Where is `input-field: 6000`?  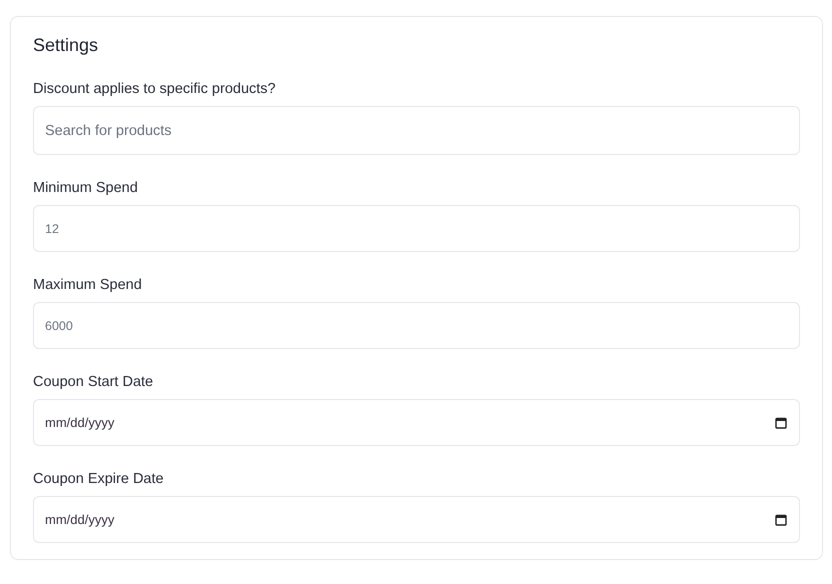
input-field: 6000 is located at coordinates (416, 325).